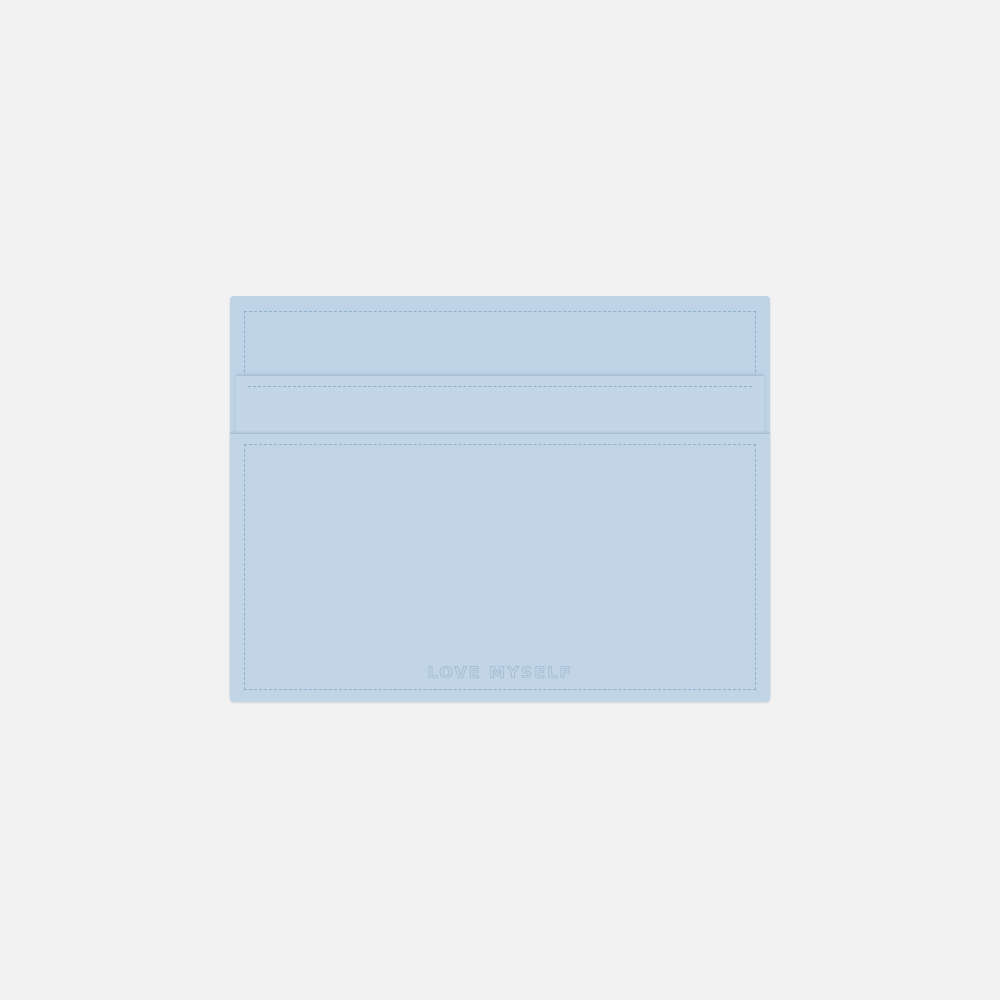 The height and width of the screenshot is (1000, 1000). Describe the element at coordinates (500, 386) in the screenshot. I see `slot-stitching` at that location.